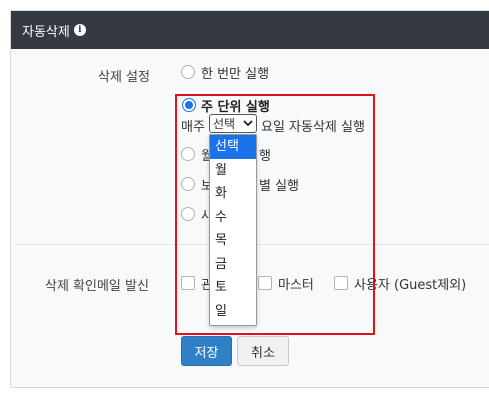  What do you see at coordinates (46, 32) in the screenshot?
I see `panel-title: 자동삭제` at bounding box center [46, 32].